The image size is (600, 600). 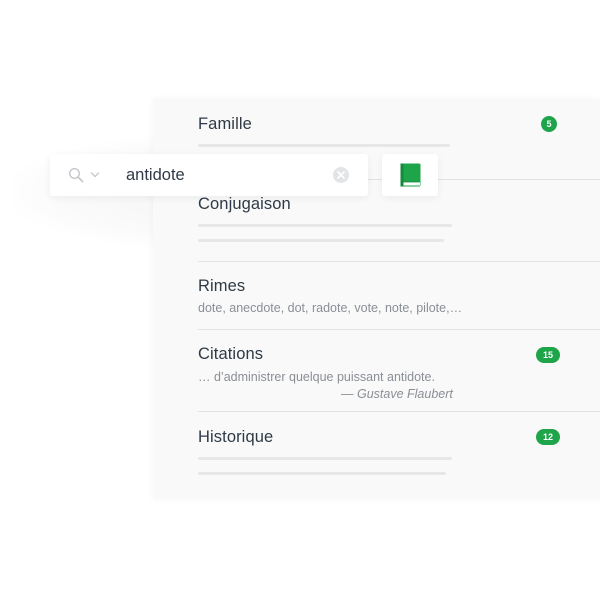 What do you see at coordinates (244, 204) in the screenshot?
I see `section-title-conjugaison: Conjugaison` at bounding box center [244, 204].